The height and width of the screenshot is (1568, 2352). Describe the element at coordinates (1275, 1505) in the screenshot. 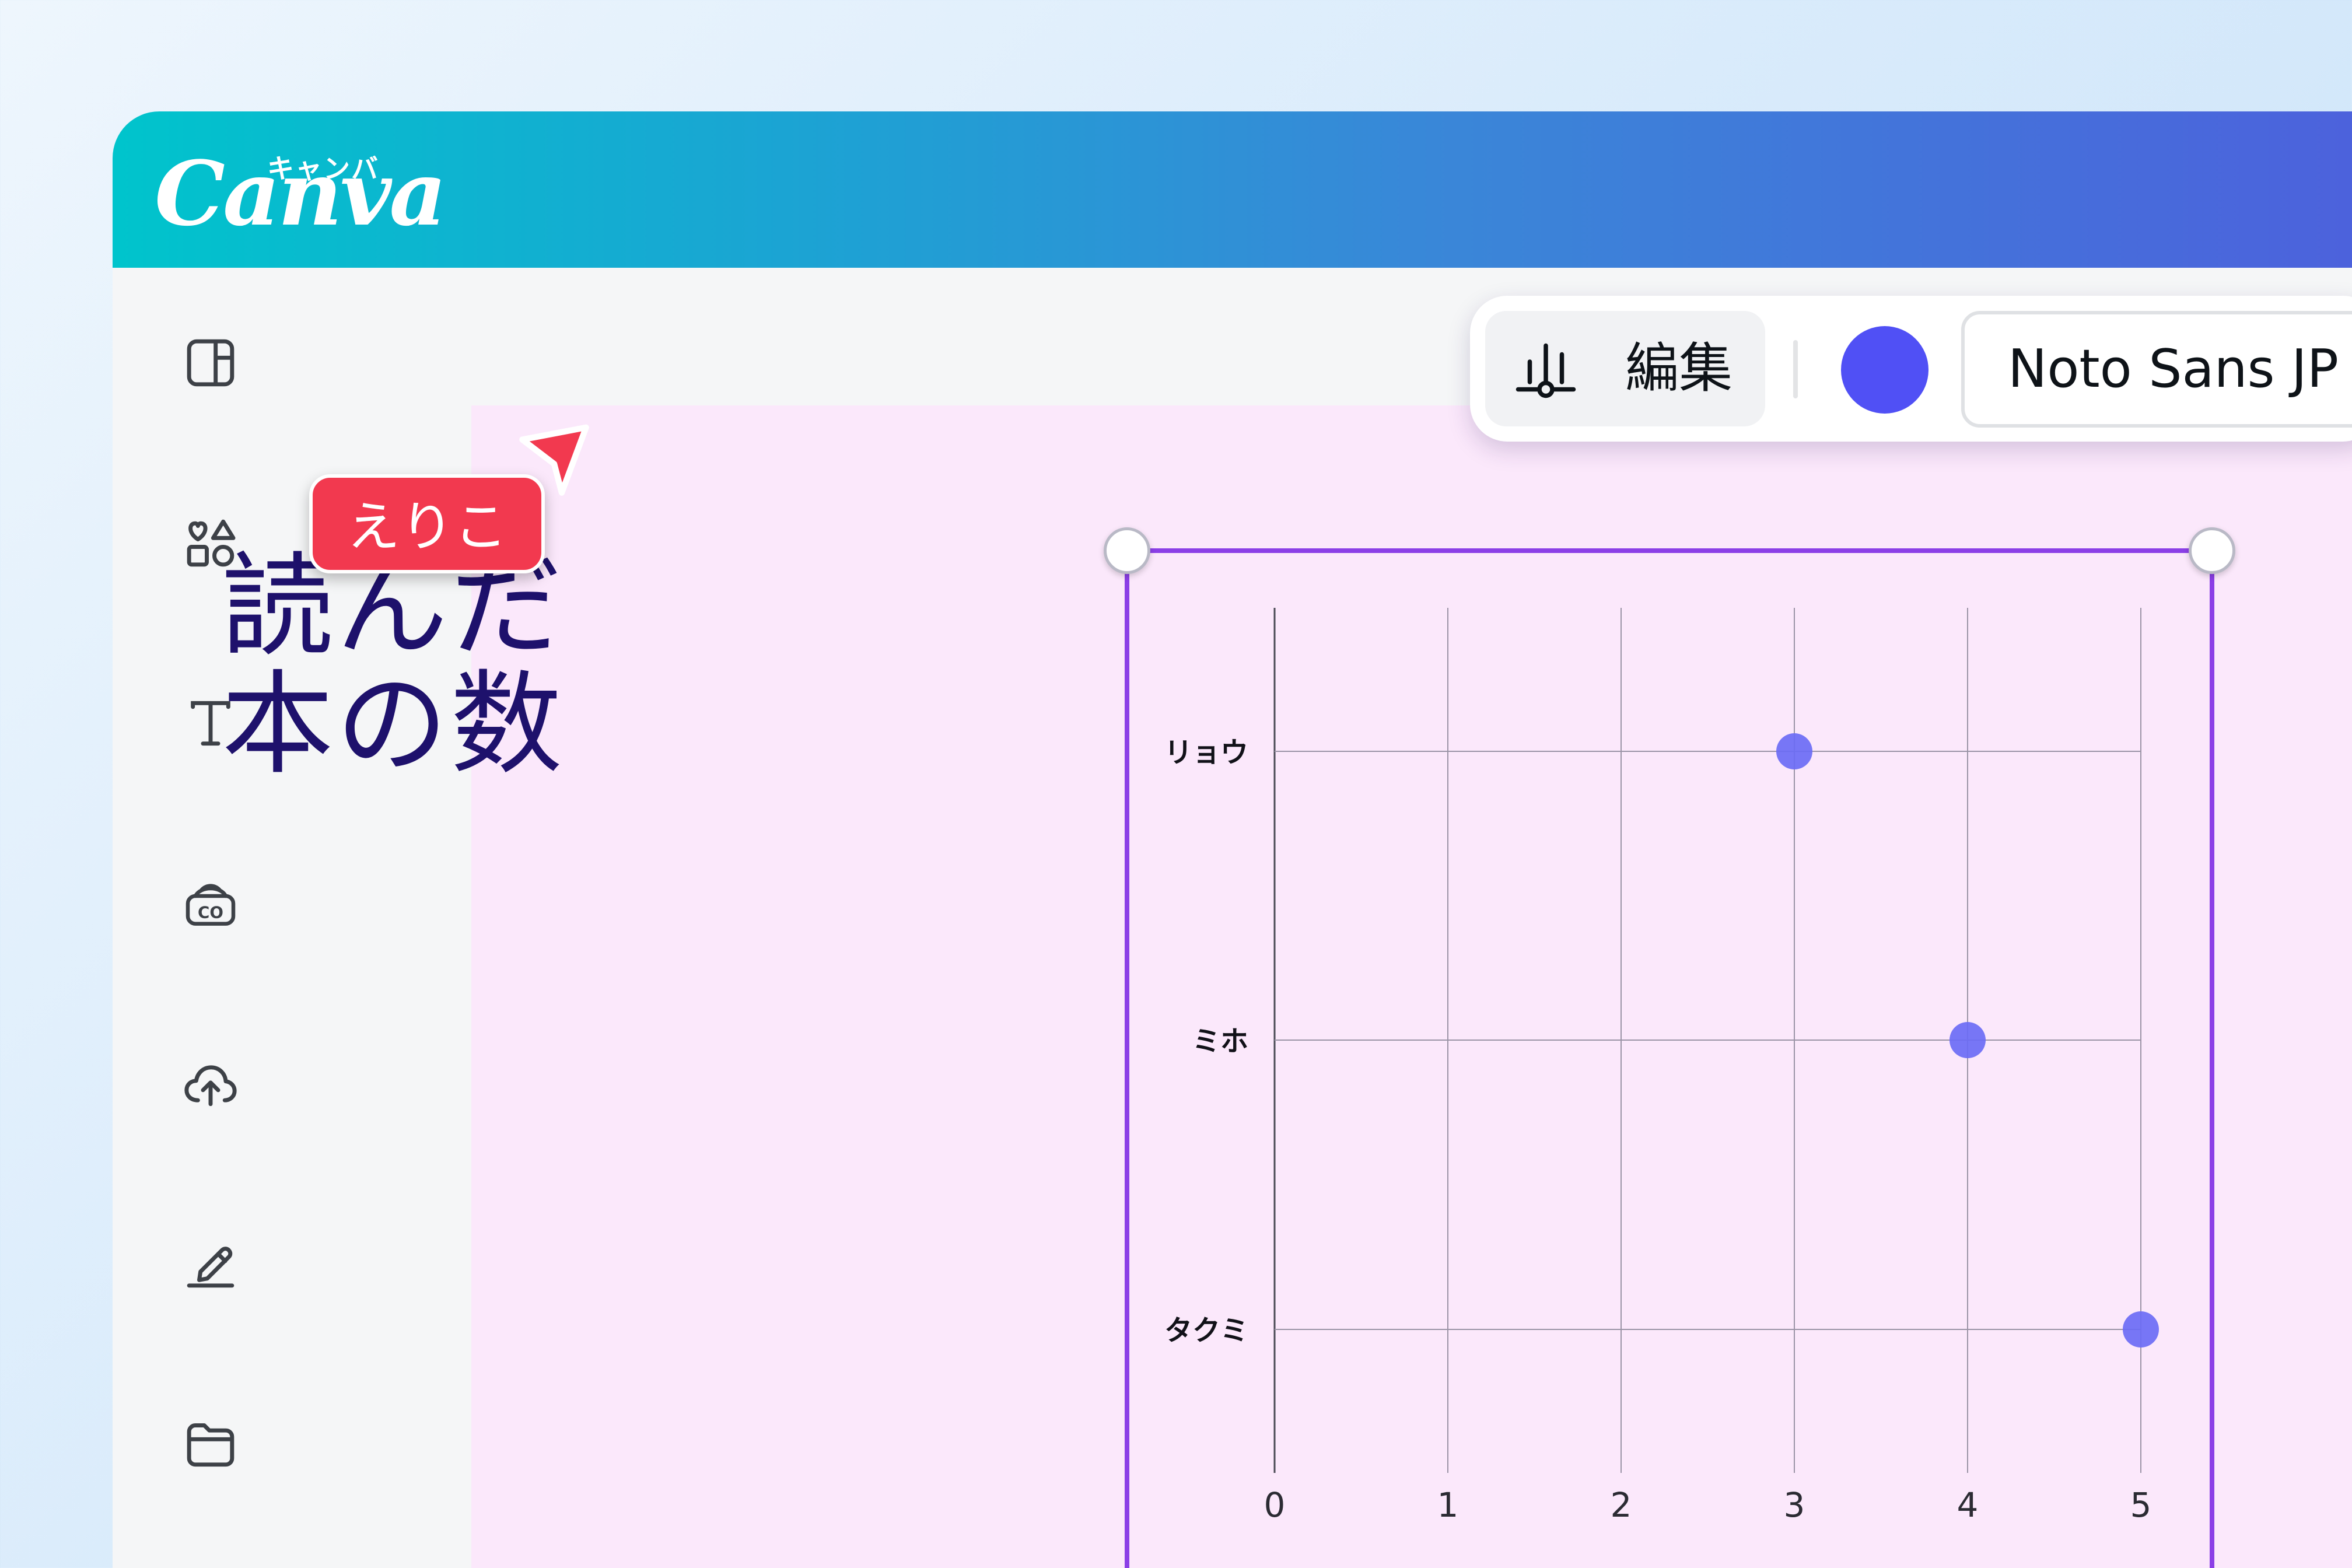

I see `x-tick-label: 0` at that location.